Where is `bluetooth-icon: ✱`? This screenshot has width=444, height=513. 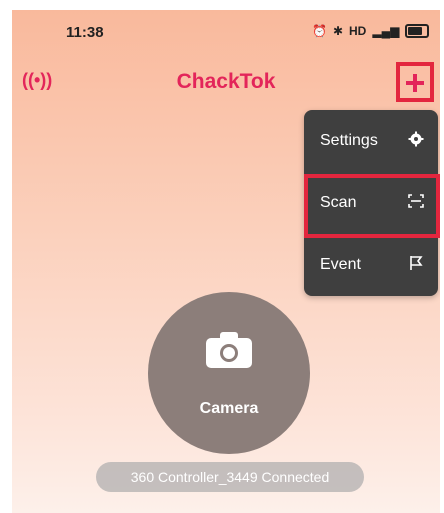 bluetooth-icon: ✱ is located at coordinates (338, 31).